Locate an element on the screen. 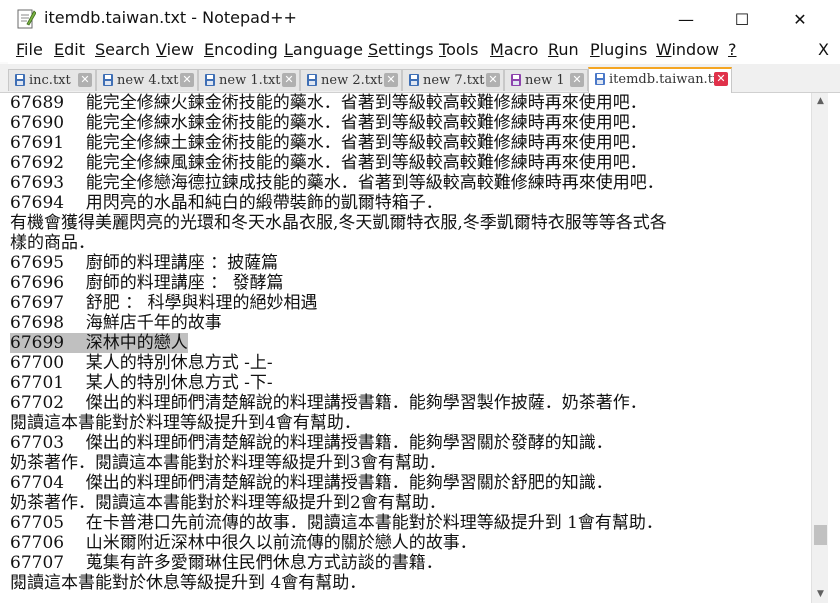 This screenshot has width=840, height=603. line-text: 奶茶著作．閱讀這本書能對於料理等級提升到3會有幫助． is located at coordinates (228, 463).